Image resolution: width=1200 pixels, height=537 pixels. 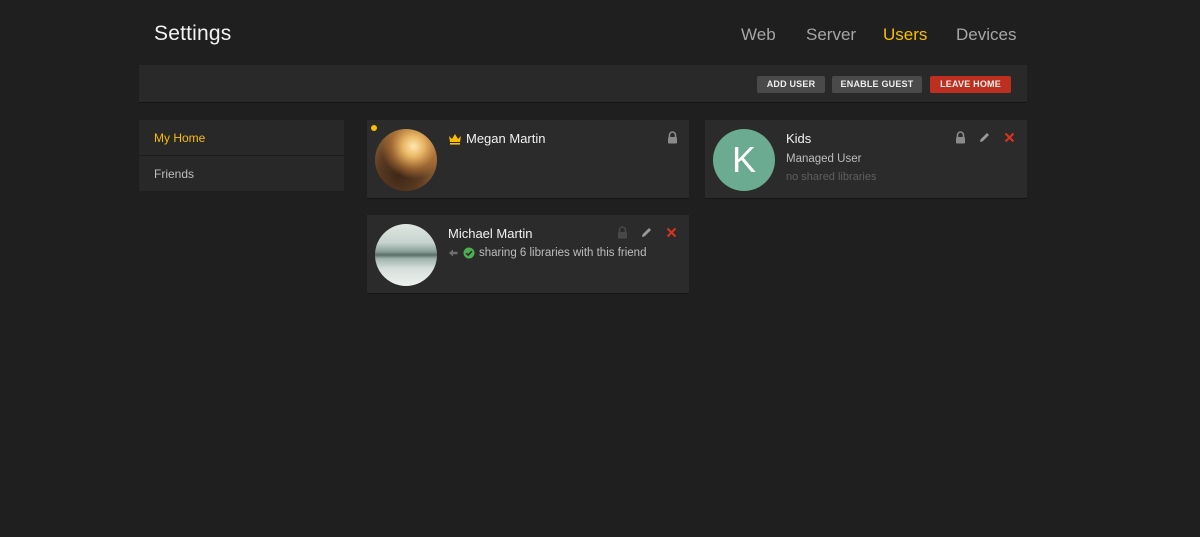 I want to click on sidebar-item-friends: Friends, so click(x=241, y=173).